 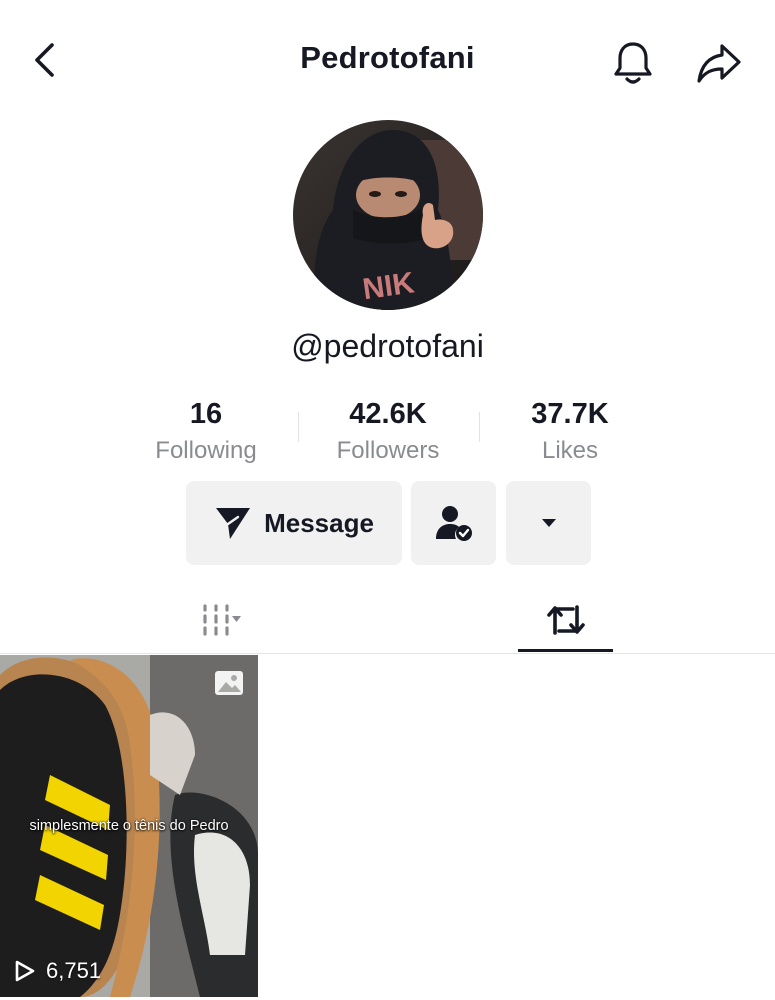 I want to click on following-label: Following, so click(x=206, y=450).